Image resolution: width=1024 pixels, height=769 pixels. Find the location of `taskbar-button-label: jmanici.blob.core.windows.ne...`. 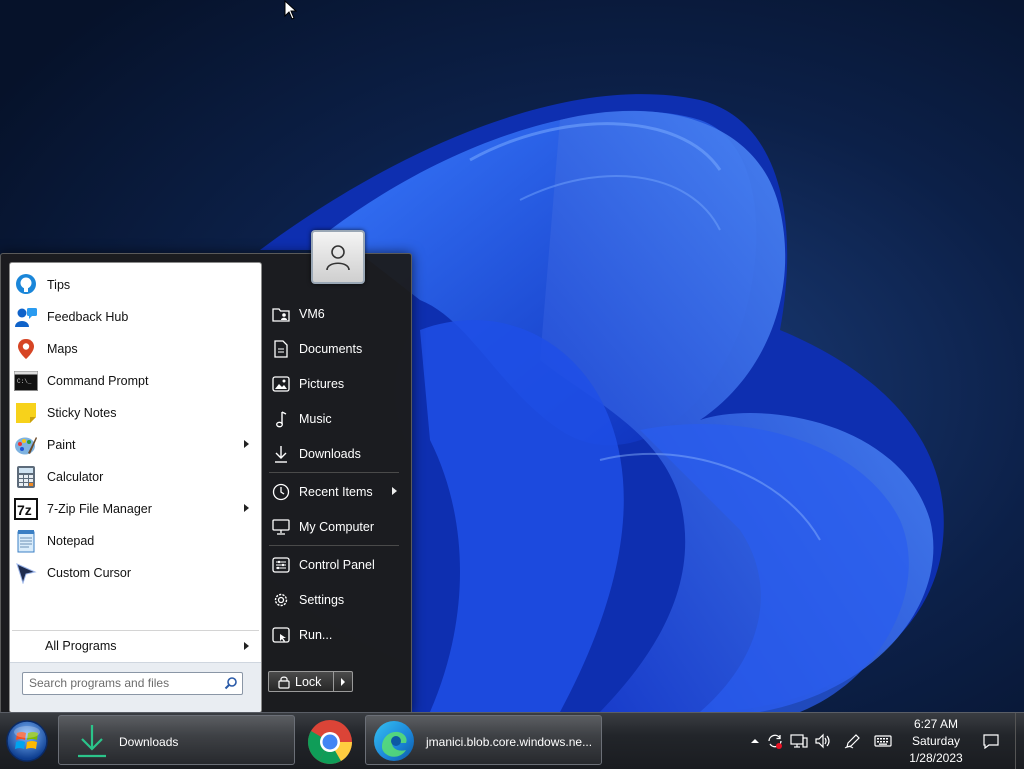

taskbar-button-label: jmanici.blob.core.windows.ne... is located at coordinates (509, 742).